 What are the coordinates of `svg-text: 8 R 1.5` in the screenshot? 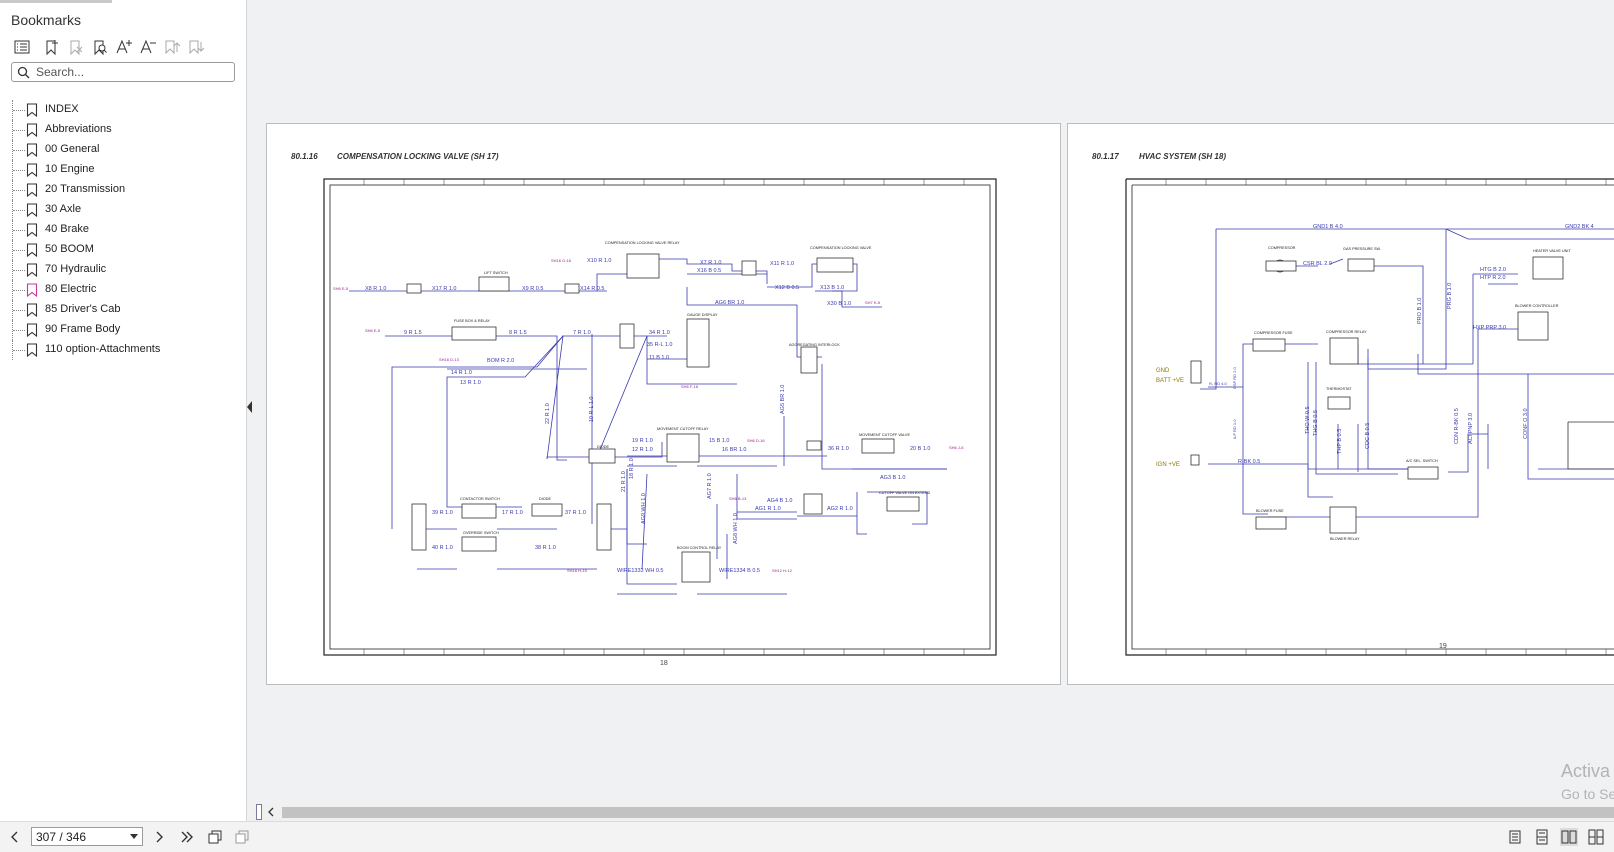 It's located at (518, 333).